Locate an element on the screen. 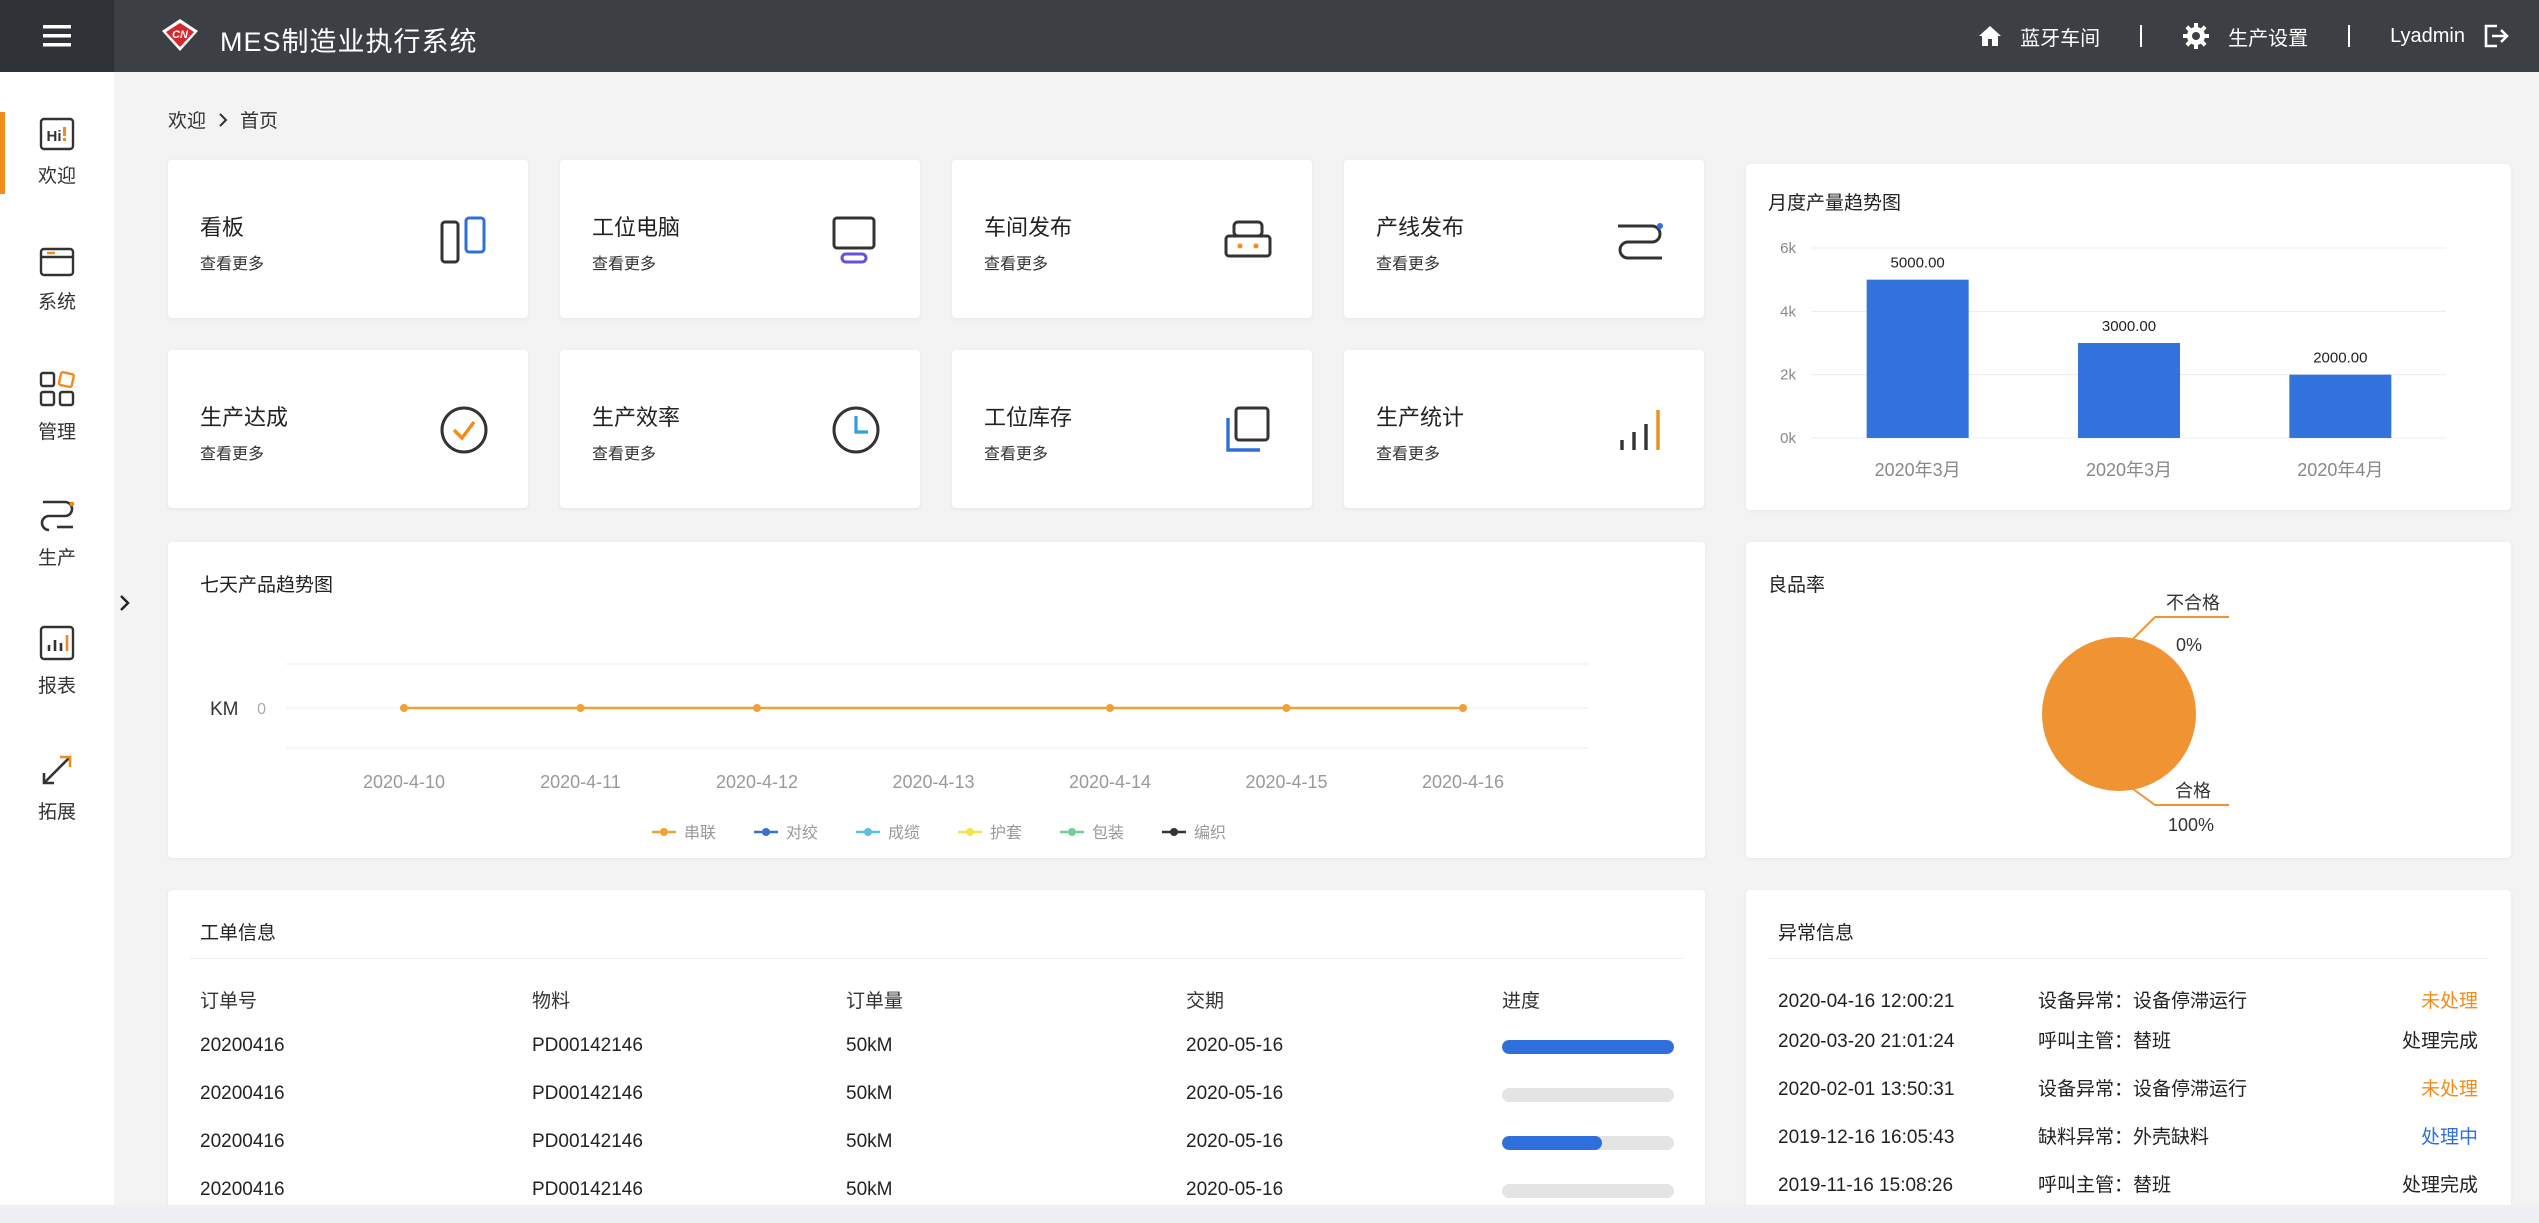 The height and width of the screenshot is (1223, 2539). slice-value-label: 0% is located at coordinates (2189, 645).